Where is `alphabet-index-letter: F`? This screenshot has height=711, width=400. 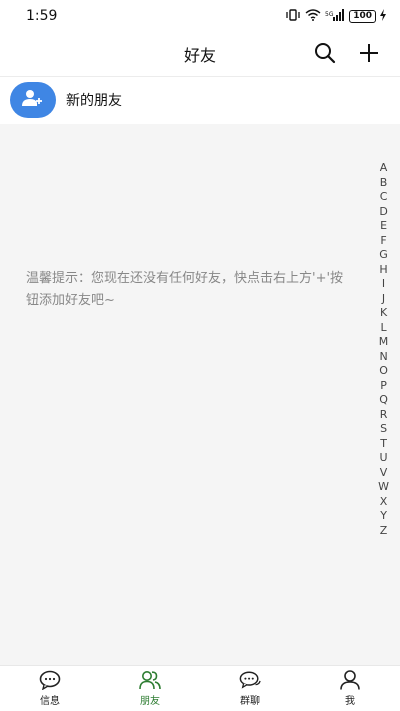 alphabet-index-letter: F is located at coordinates (383, 241).